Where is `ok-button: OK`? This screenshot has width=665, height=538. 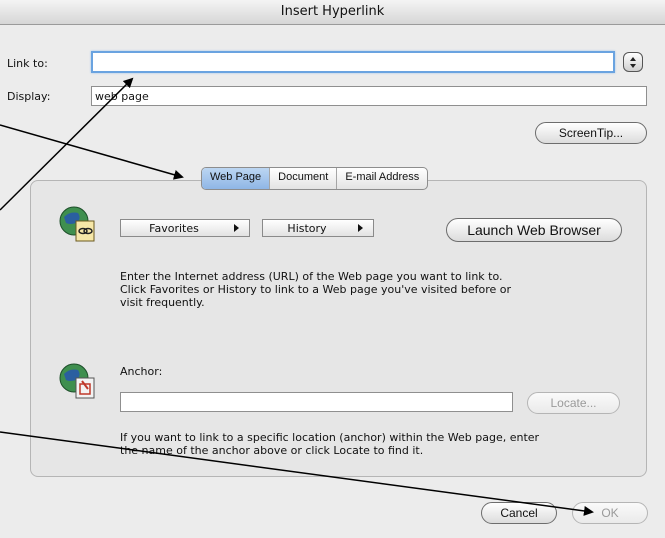 ok-button: OK is located at coordinates (610, 513).